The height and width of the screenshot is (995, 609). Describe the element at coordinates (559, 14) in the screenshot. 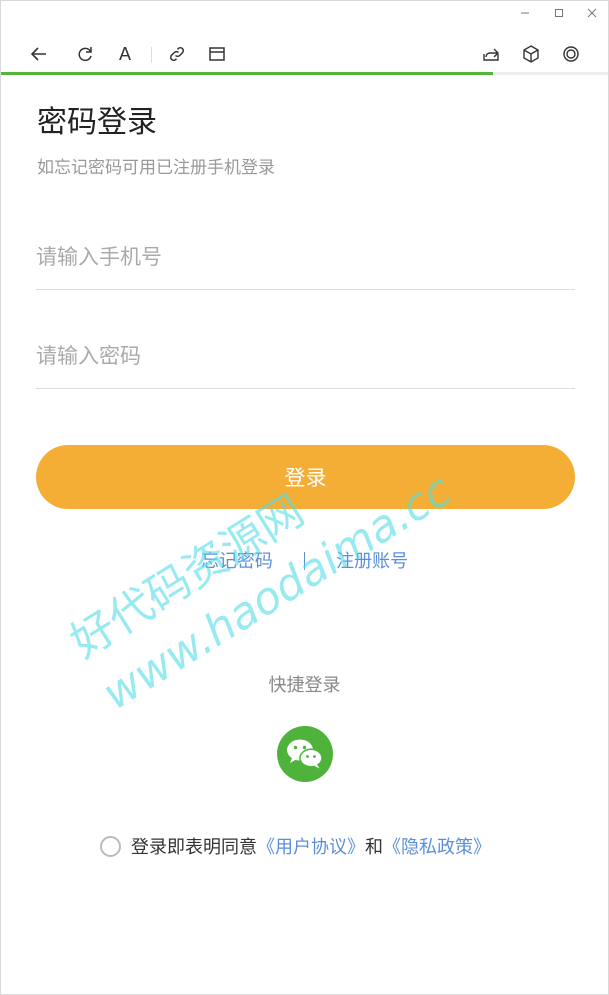

I see `maximize-icon` at that location.